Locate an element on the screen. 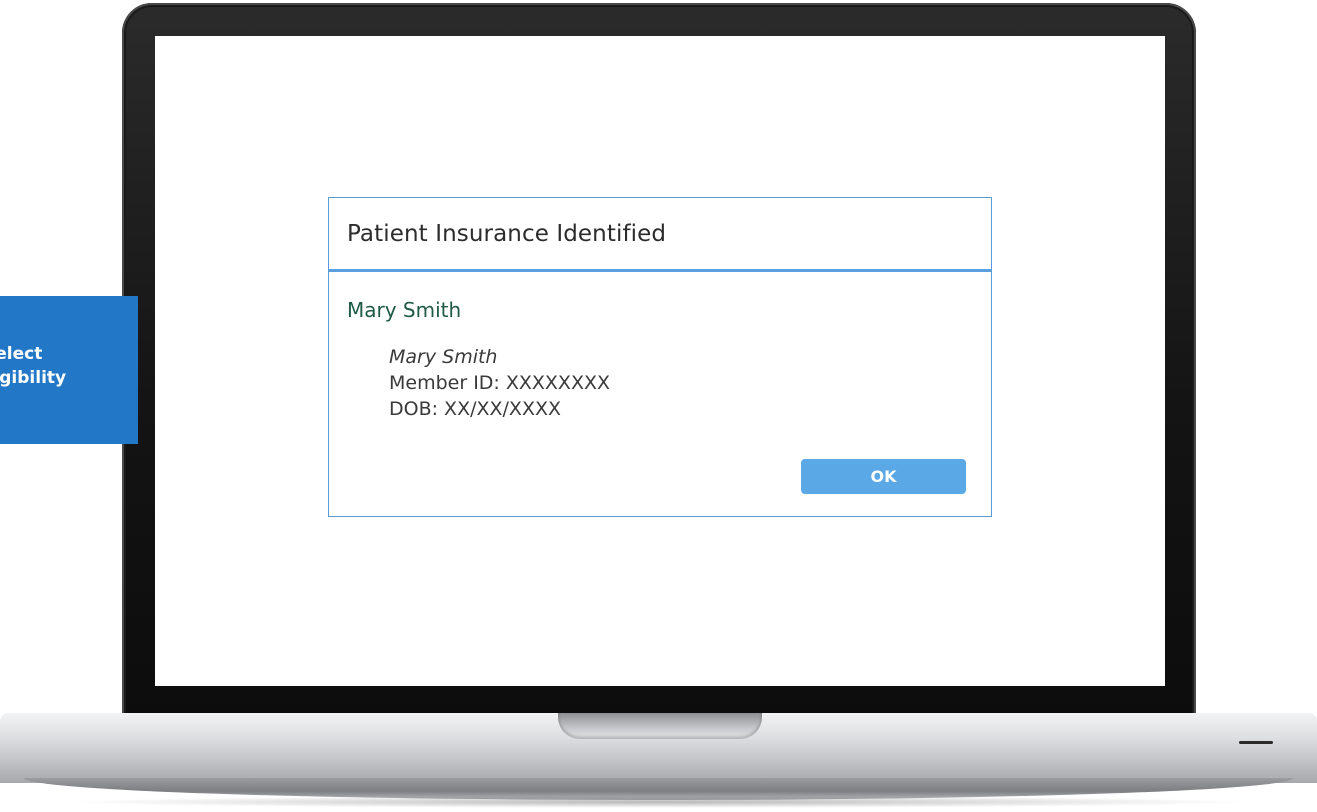 The image size is (1317, 812). ok-button: OK is located at coordinates (883, 476).